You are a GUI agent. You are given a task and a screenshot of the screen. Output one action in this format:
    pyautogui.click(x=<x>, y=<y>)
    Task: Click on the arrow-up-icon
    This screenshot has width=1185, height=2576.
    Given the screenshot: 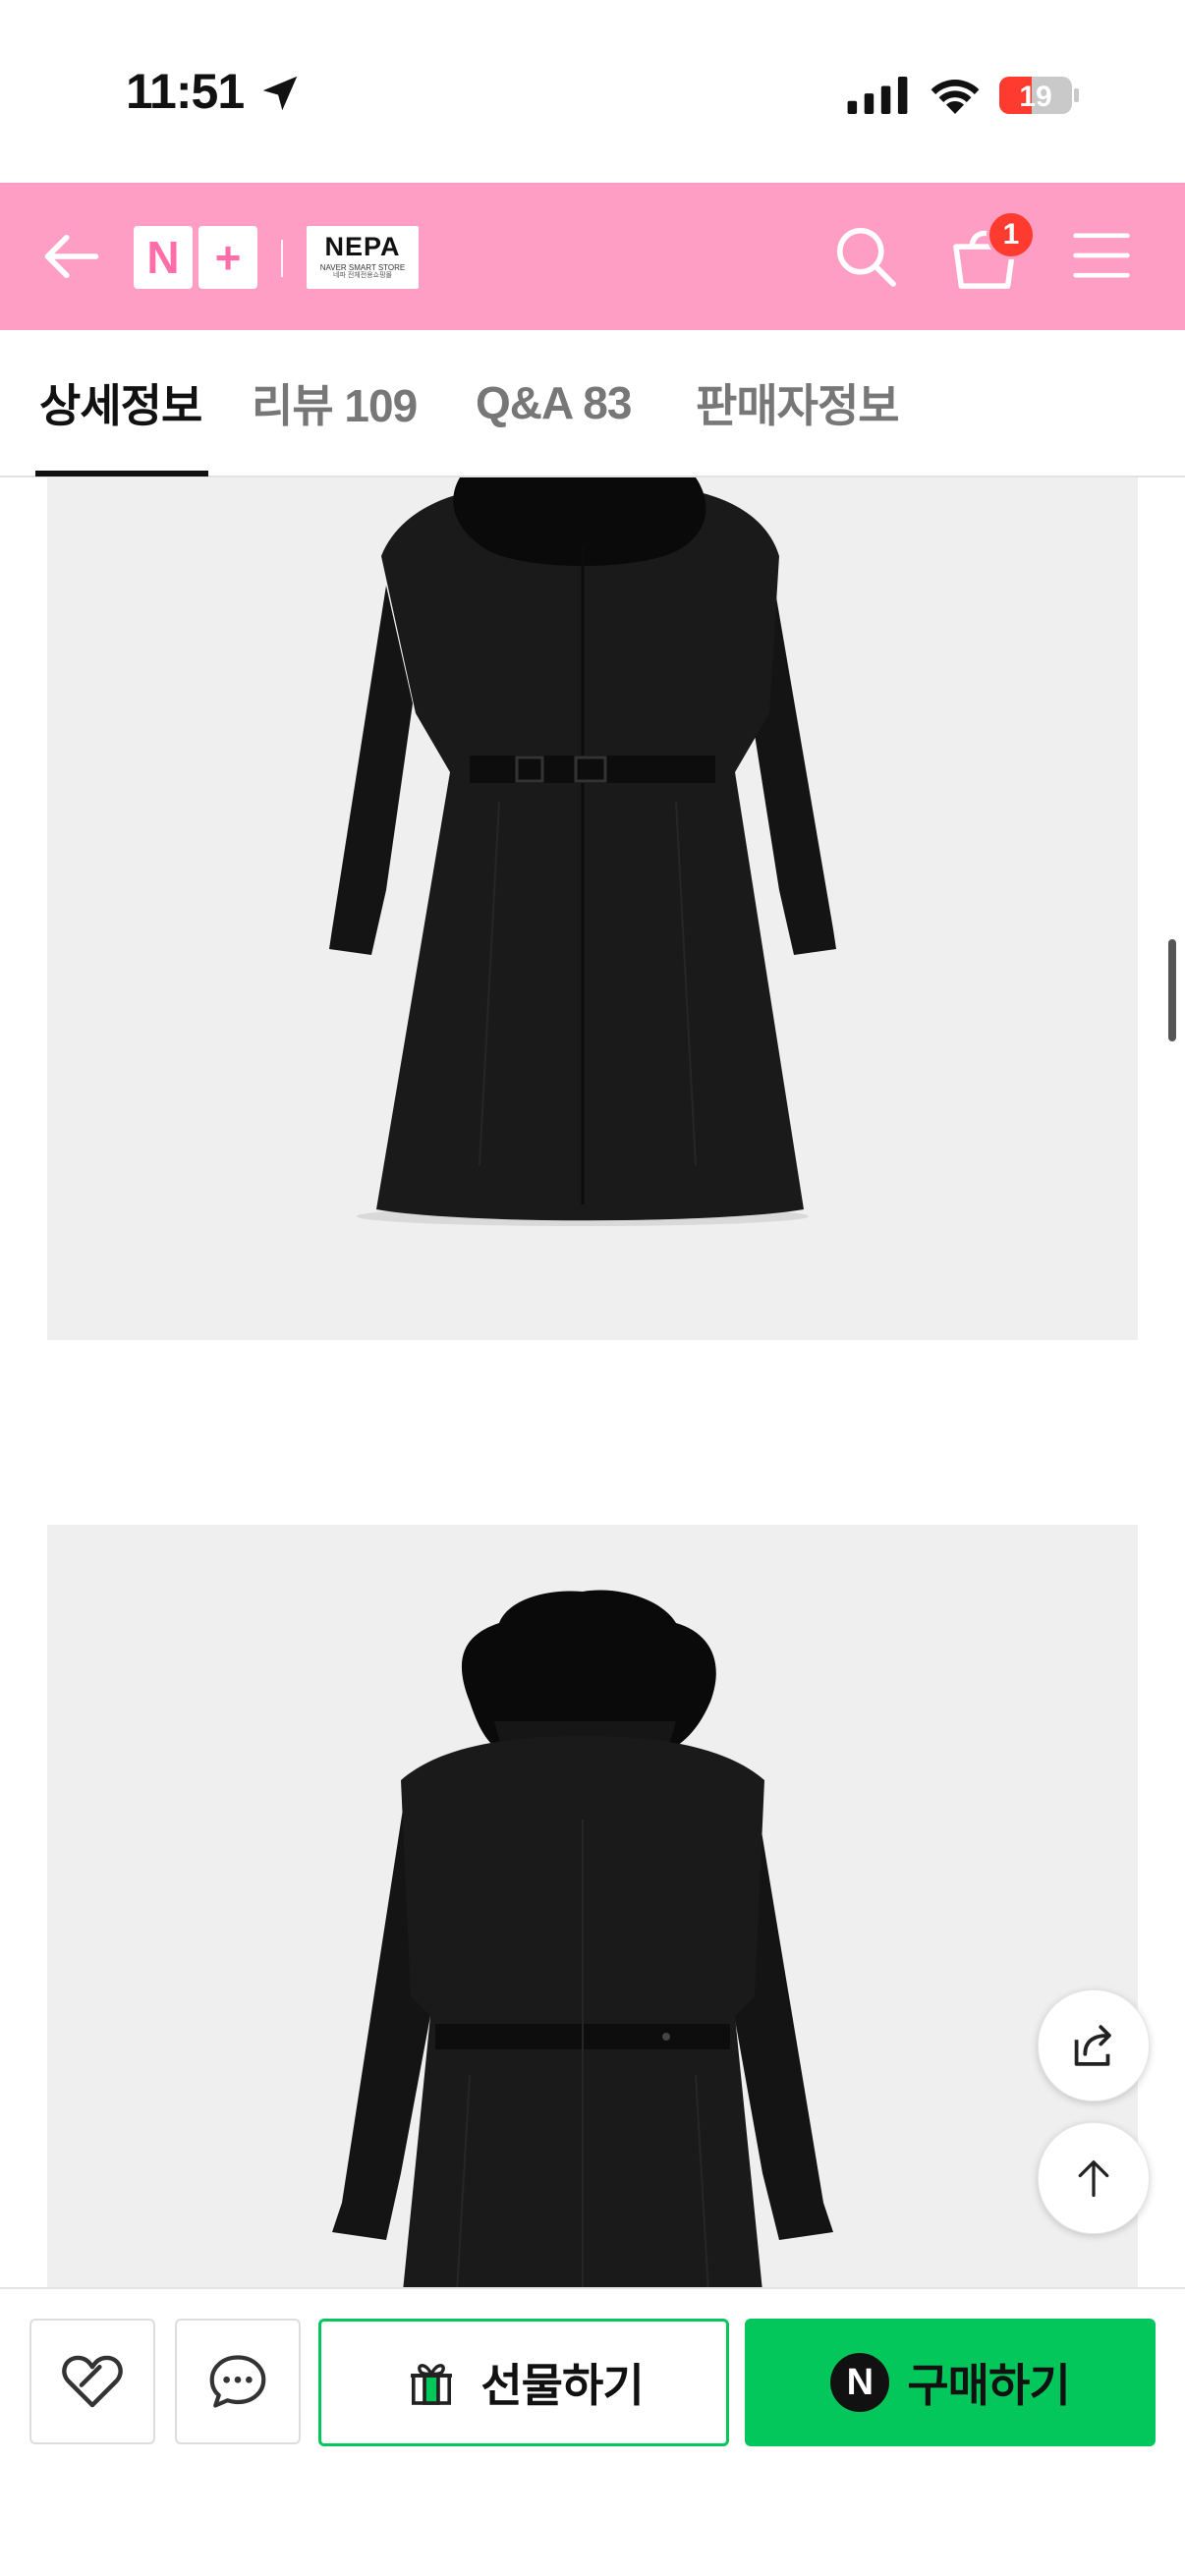 What is the action you would take?
    pyautogui.click(x=1093, y=2179)
    